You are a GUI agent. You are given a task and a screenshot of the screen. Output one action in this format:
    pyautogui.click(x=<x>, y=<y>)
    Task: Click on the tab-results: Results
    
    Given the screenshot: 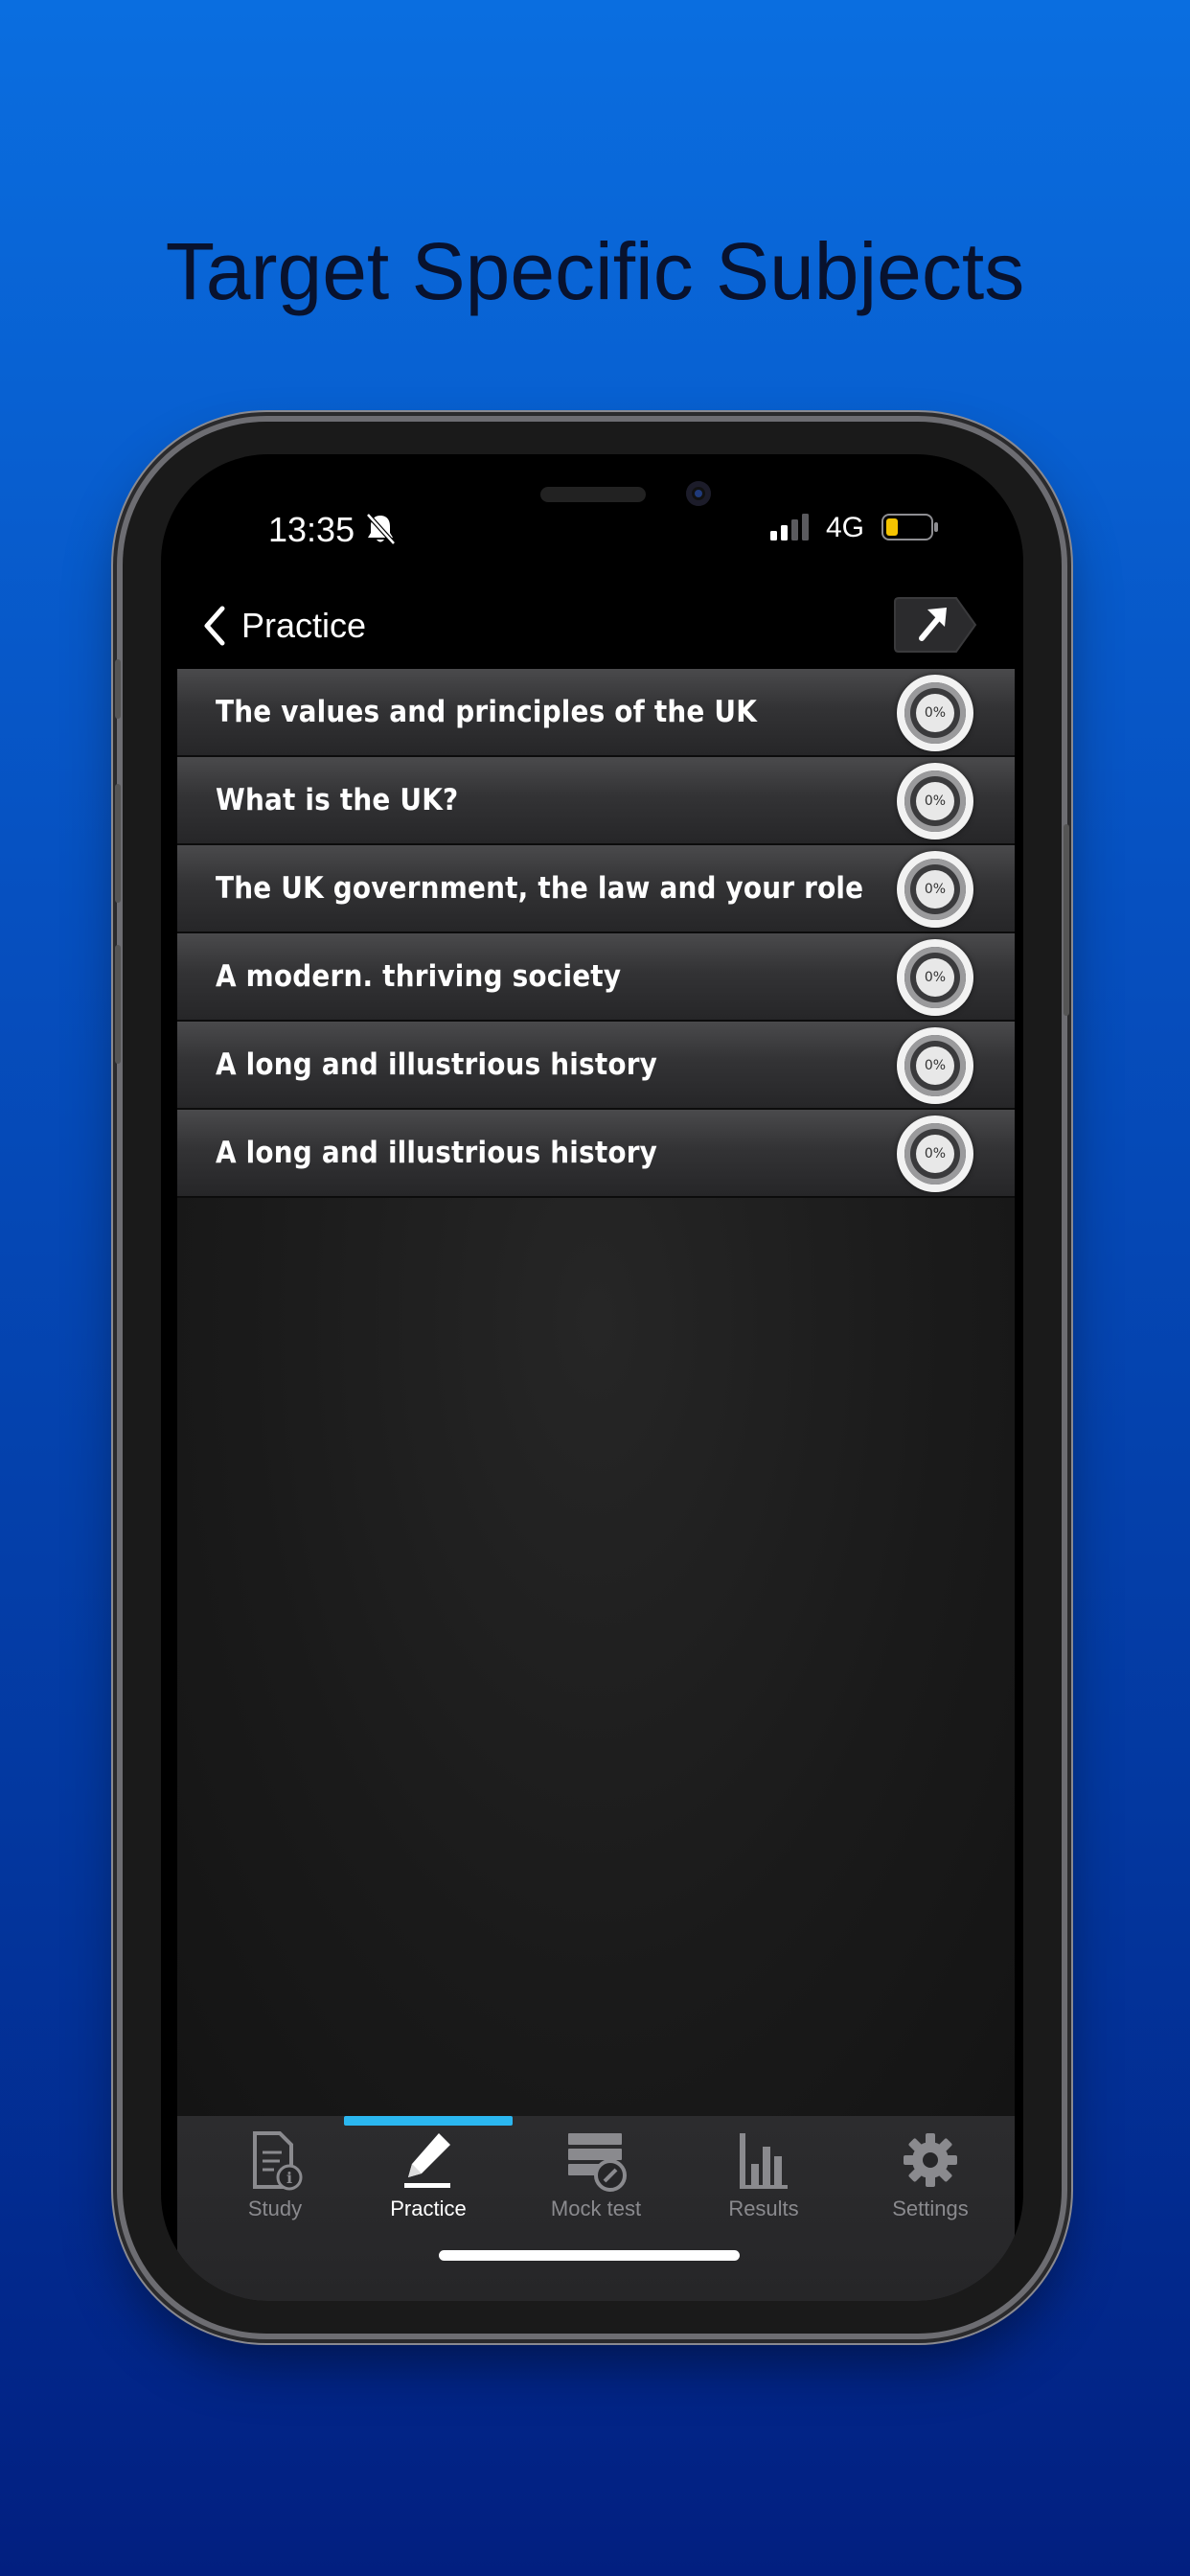 What is the action you would take?
    pyautogui.click(x=764, y=2182)
    